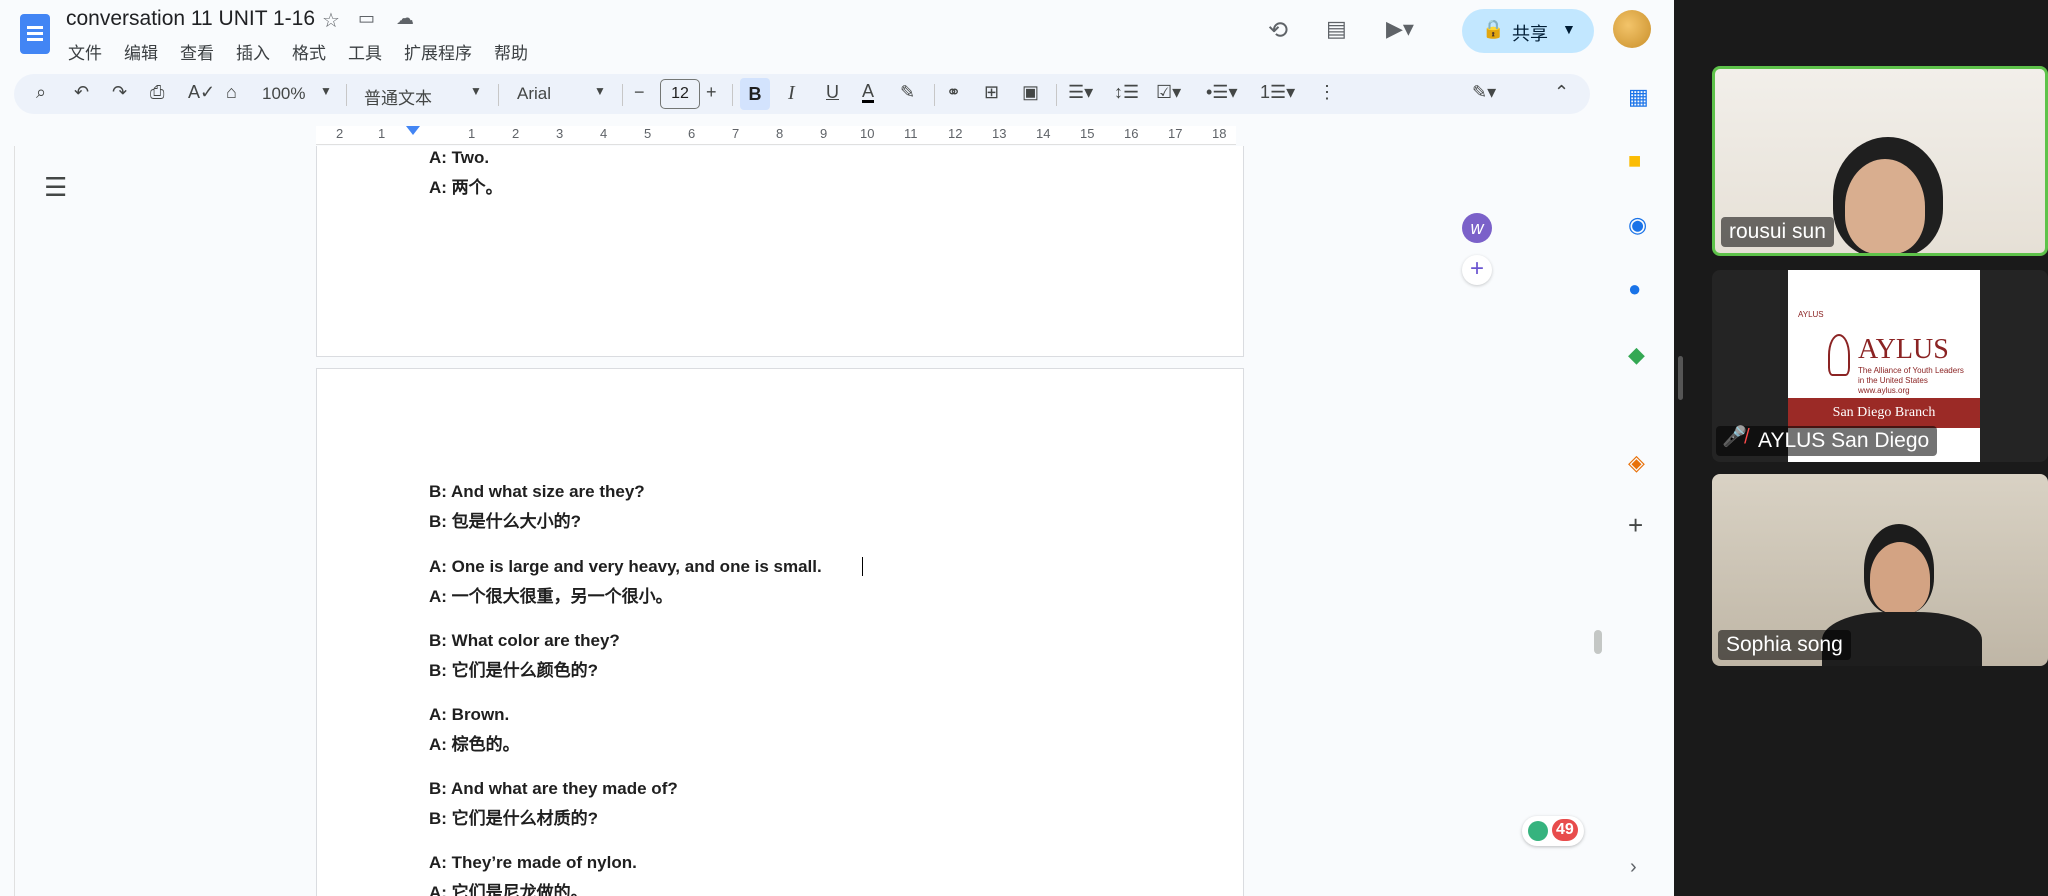  What do you see at coordinates (1598, 642) in the screenshot?
I see `scrollbar-thumb` at bounding box center [1598, 642].